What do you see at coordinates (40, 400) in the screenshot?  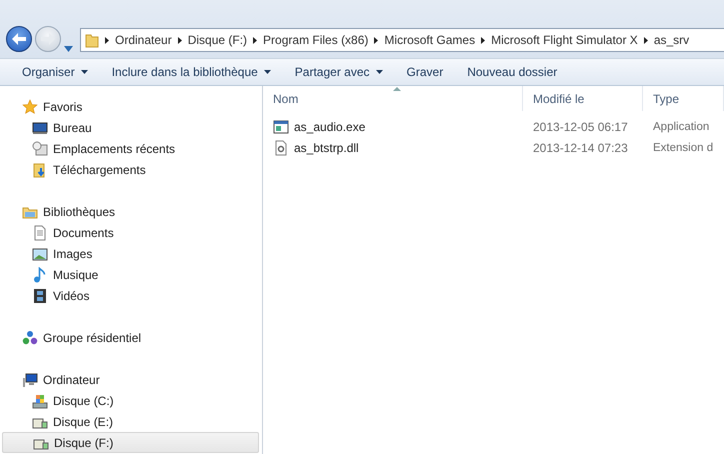 I see `system-drive-icon` at bounding box center [40, 400].